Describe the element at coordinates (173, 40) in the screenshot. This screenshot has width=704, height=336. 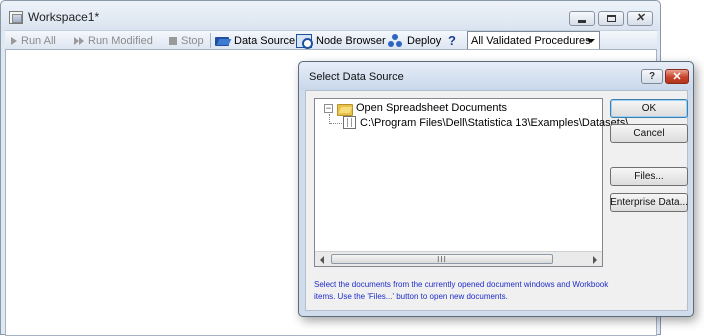
I see `stop-icon` at that location.